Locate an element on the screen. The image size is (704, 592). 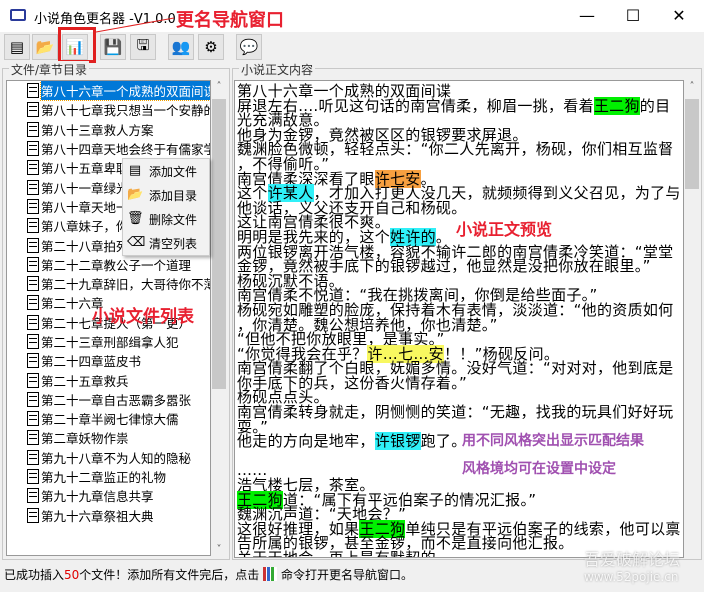
toolbar-open-folder-button: 📂 is located at coordinates (45, 47).